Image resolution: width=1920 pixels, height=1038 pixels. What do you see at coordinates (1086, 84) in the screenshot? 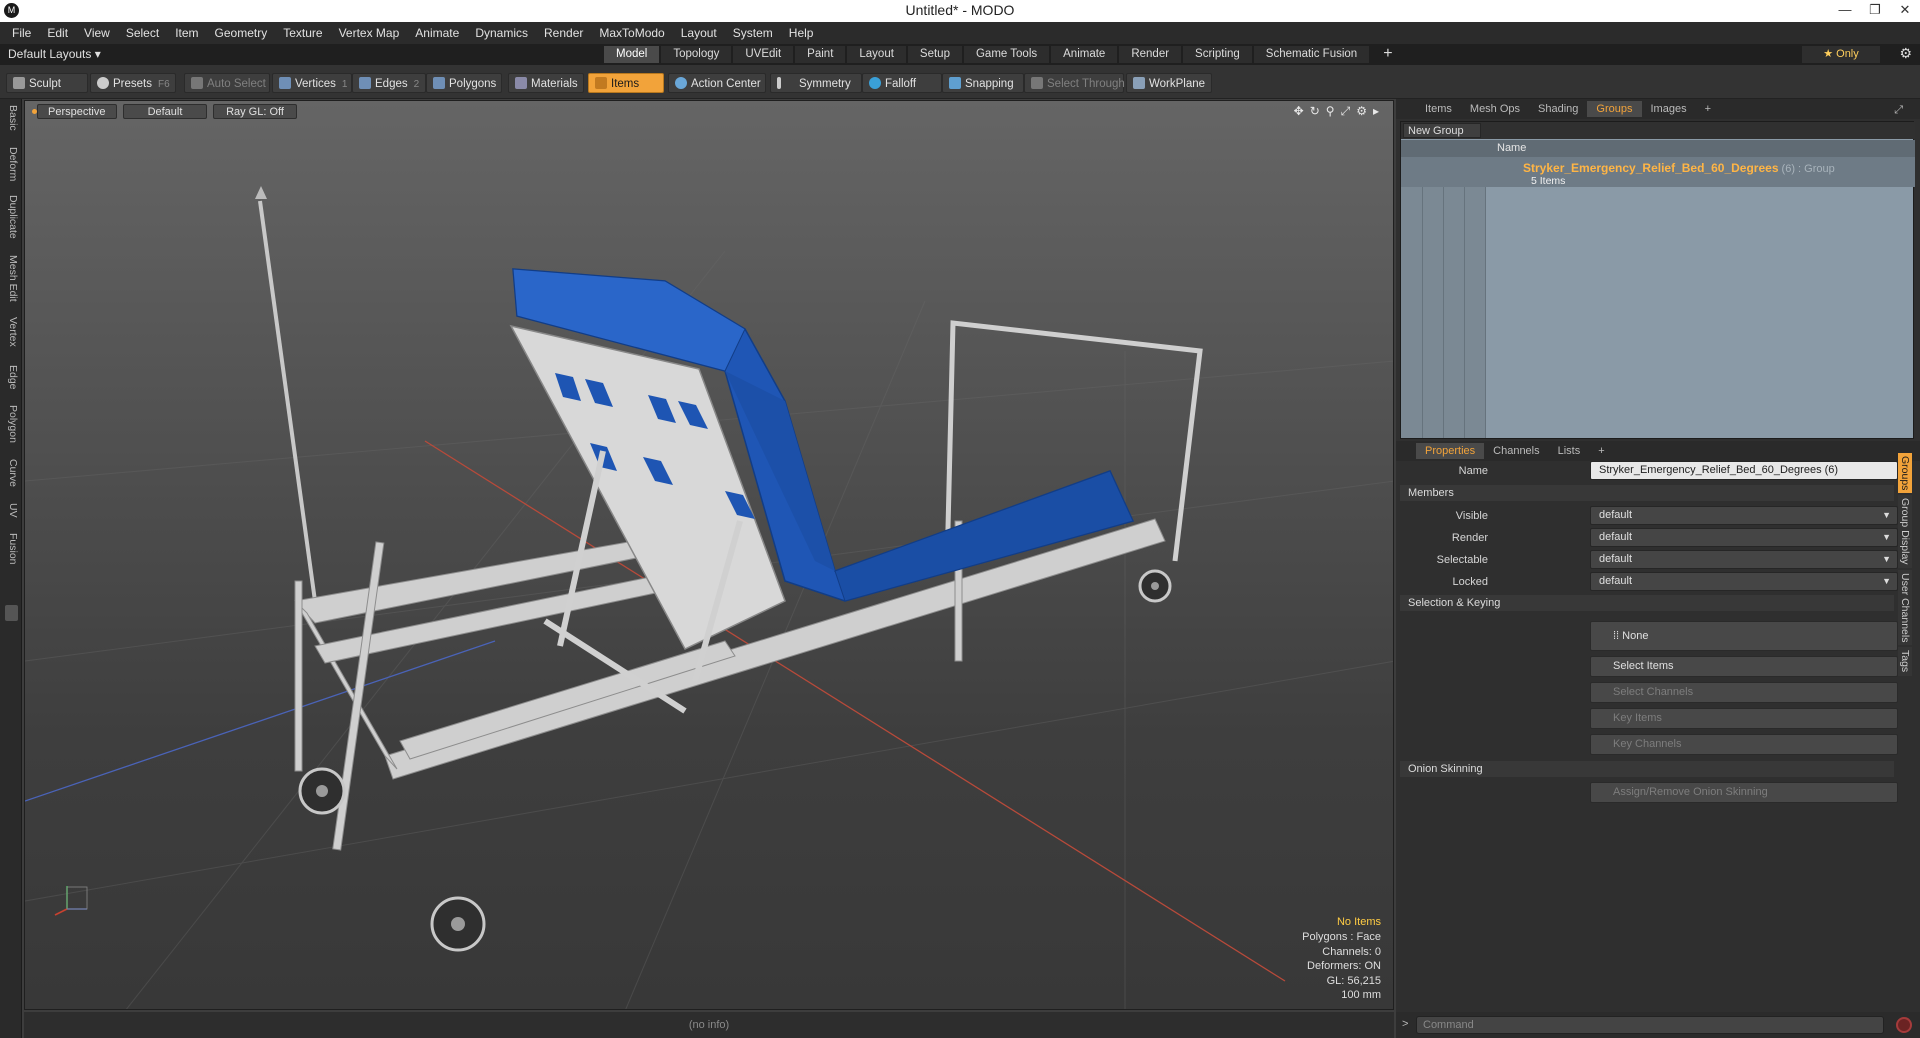
I see `select-through-label: Select Through` at bounding box center [1086, 84].